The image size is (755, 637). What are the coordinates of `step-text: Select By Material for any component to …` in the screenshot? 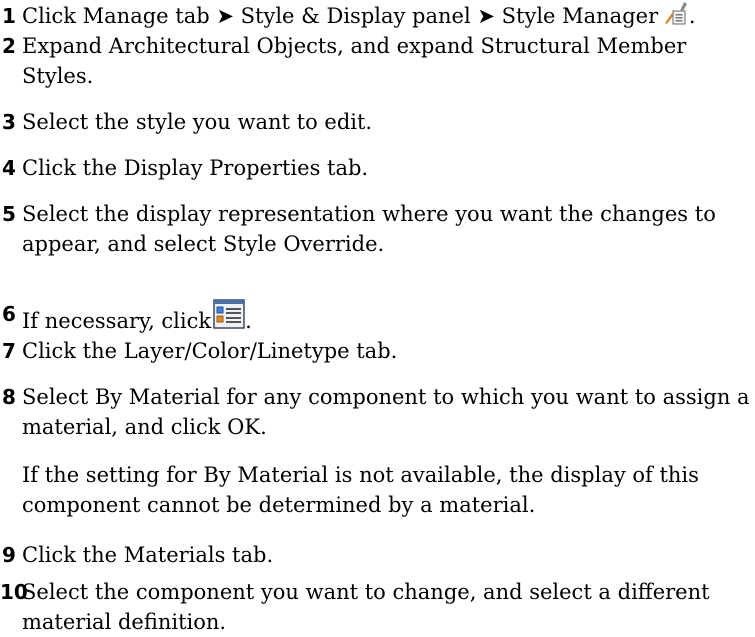 It's located at (386, 412).